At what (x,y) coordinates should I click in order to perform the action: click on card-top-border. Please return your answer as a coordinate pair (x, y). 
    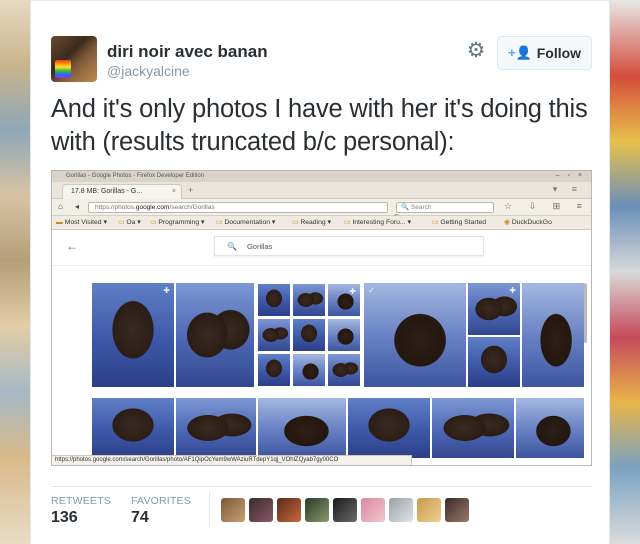
    Looking at the image, I should click on (321, 0).